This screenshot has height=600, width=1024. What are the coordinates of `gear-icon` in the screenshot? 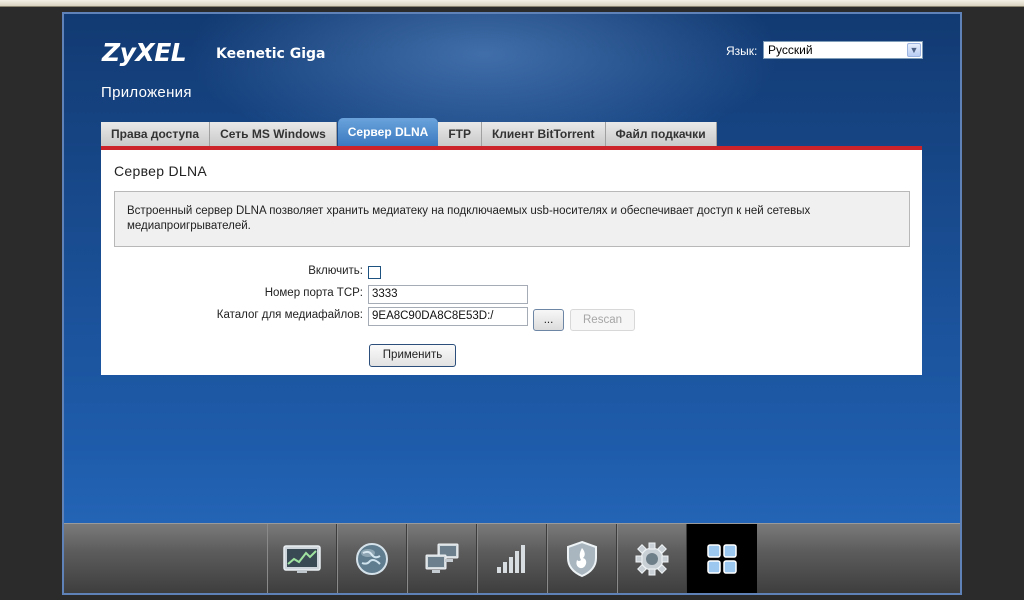 It's located at (652, 559).